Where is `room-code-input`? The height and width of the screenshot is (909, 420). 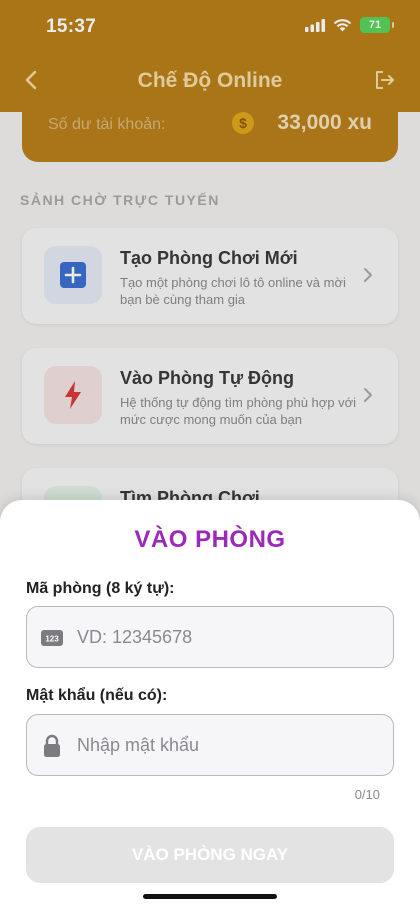
room-code-input is located at coordinates (227, 637).